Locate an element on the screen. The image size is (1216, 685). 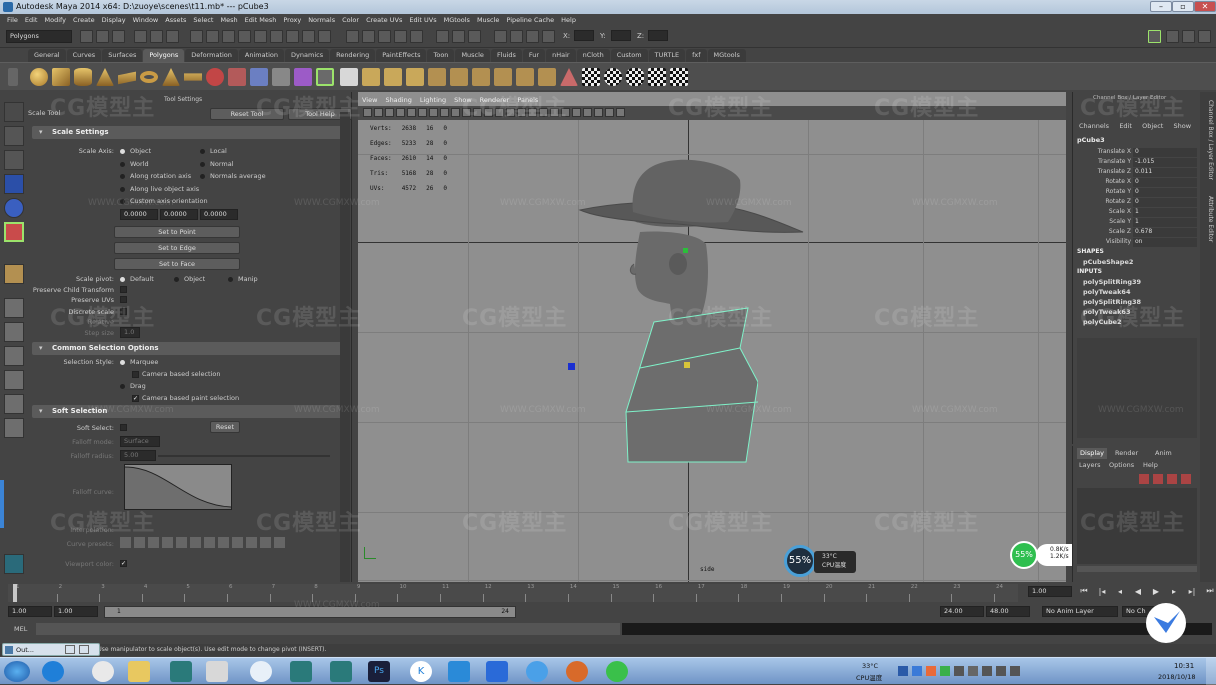
discrete-scale-checkbox is located at coordinates (123, 311).